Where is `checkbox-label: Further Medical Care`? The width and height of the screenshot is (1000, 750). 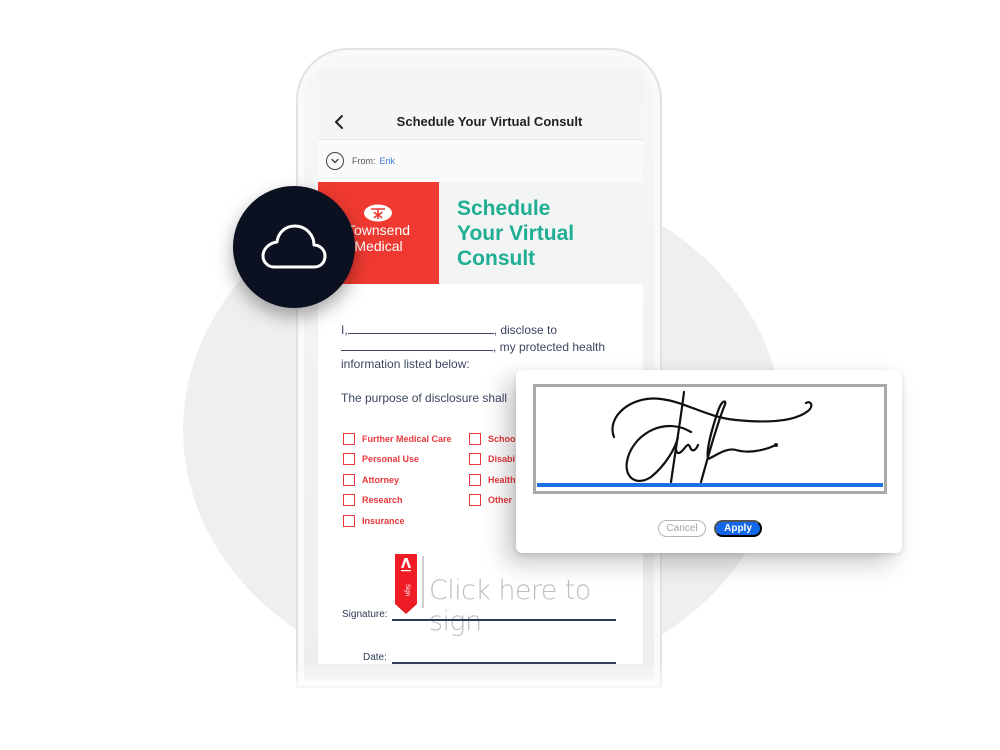 checkbox-label: Further Medical Care is located at coordinates (407, 439).